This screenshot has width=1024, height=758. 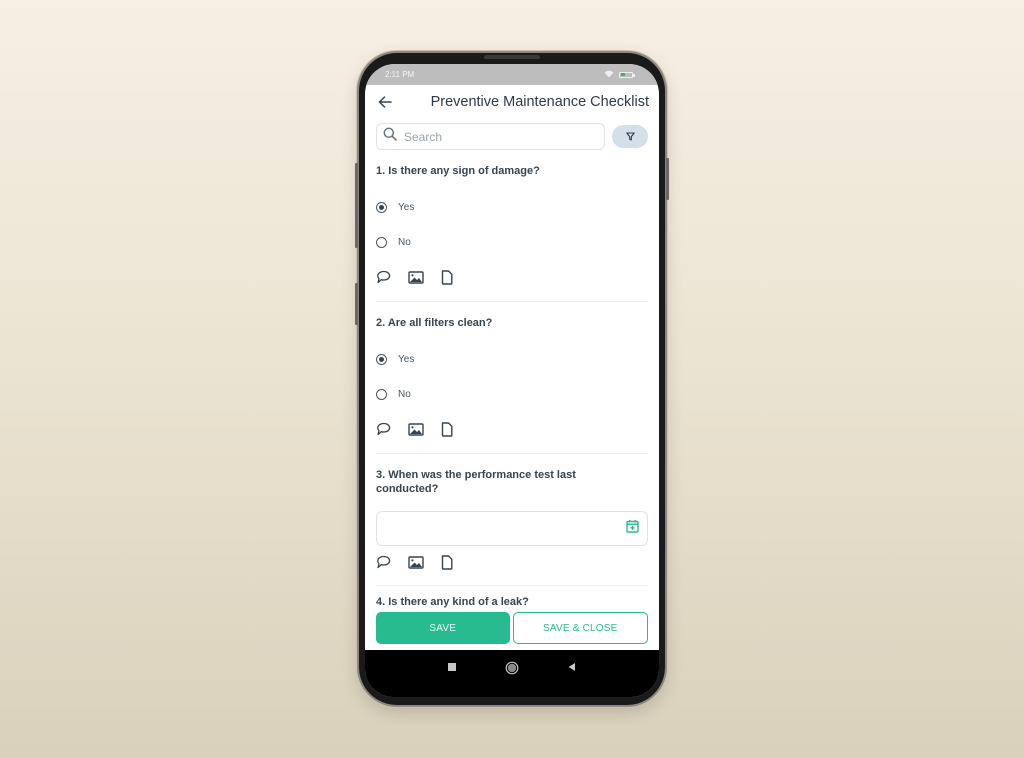 I want to click on question-title: 1. Is there any sign of damage?, so click(x=458, y=171).